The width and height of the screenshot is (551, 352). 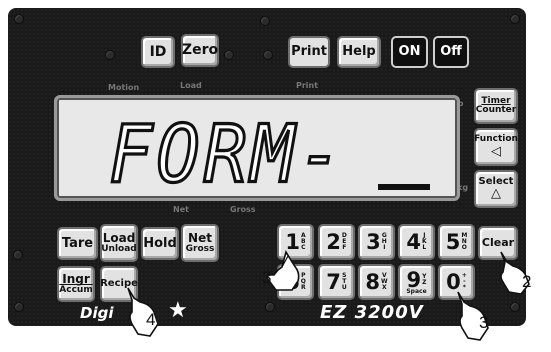 What do you see at coordinates (344, 287) in the screenshot?
I see `key-letter: U` at bounding box center [344, 287].